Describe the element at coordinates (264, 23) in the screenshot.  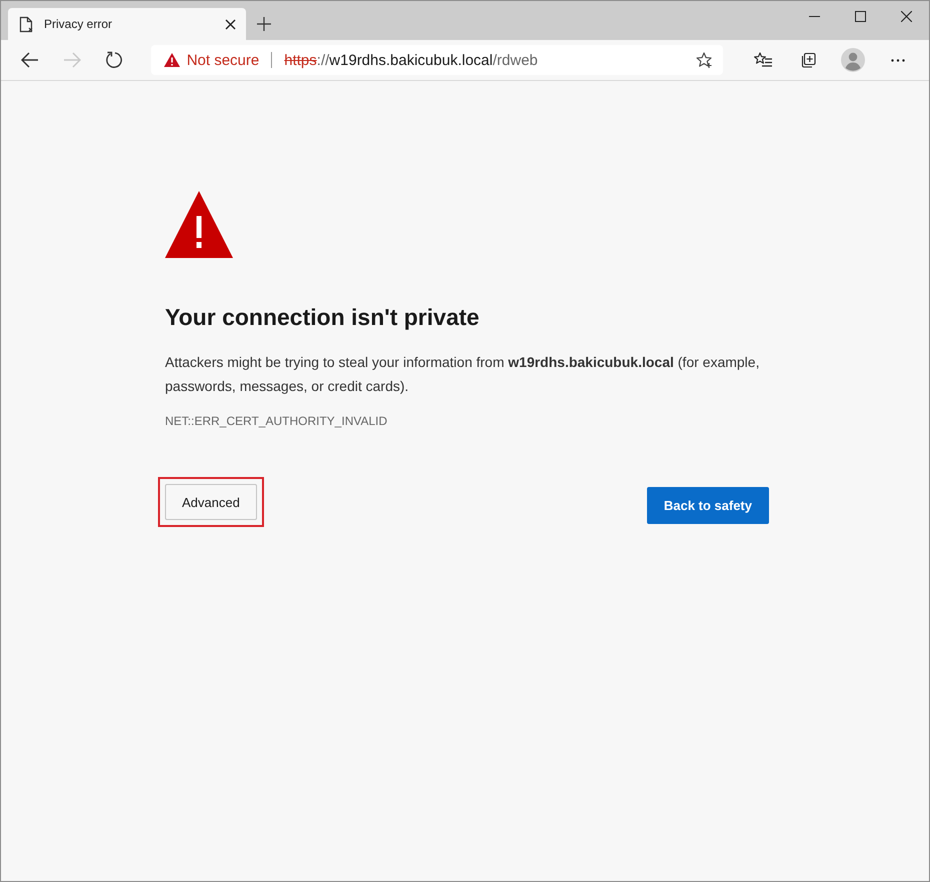
I see `new-tab-icon` at that location.